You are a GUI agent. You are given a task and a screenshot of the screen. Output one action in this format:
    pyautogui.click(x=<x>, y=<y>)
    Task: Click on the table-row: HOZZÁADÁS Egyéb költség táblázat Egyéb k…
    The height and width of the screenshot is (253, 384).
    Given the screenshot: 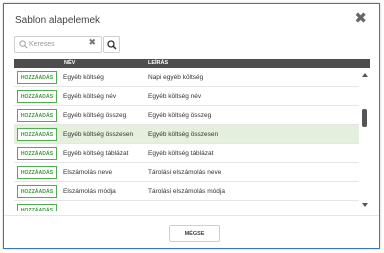 What is the action you would take?
    pyautogui.click(x=186, y=153)
    